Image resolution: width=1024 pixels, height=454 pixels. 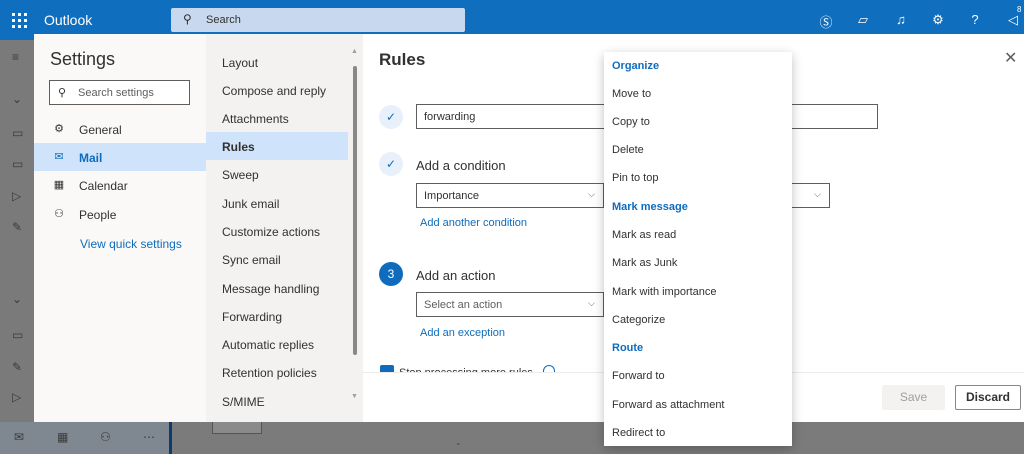 I want to click on save-button: Save, so click(x=913, y=397).